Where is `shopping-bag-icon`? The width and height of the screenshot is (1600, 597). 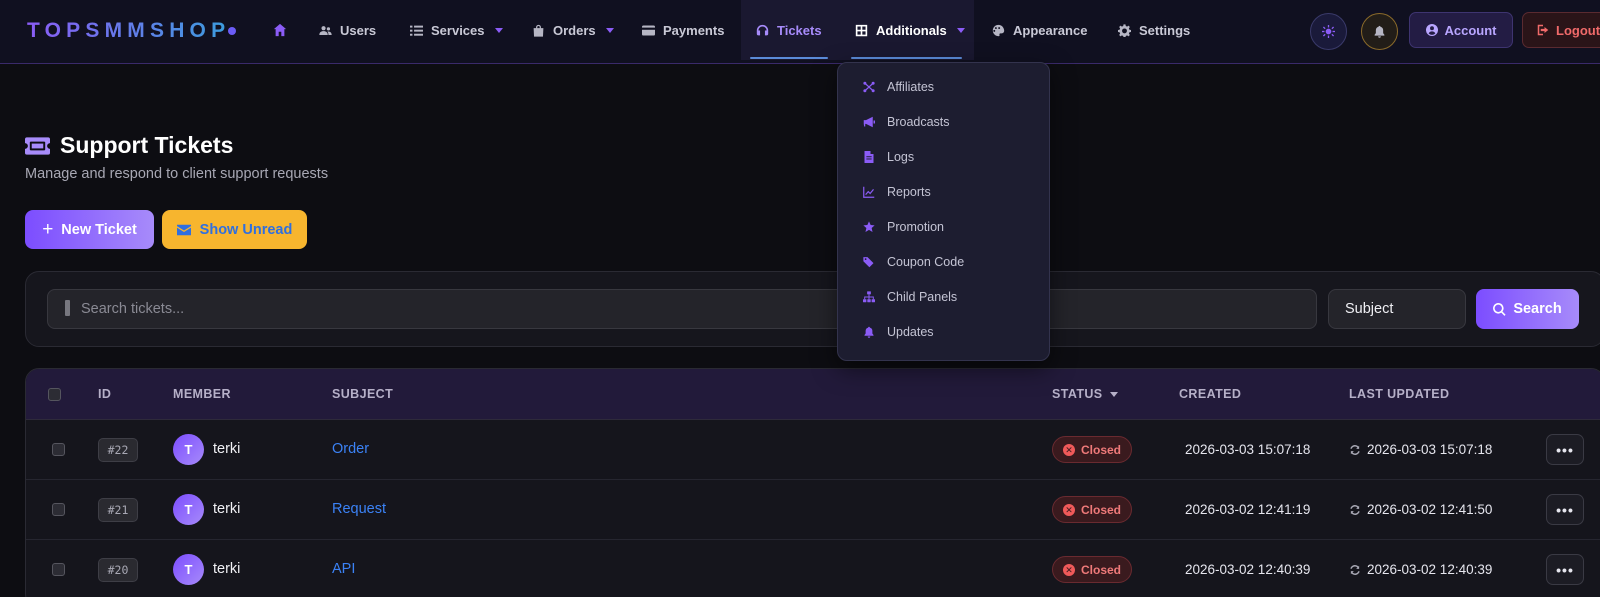 shopping-bag-icon is located at coordinates (538, 30).